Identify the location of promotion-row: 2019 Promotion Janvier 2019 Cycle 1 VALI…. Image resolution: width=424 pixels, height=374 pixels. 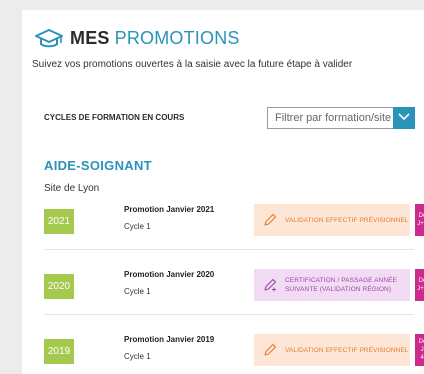
(234, 353).